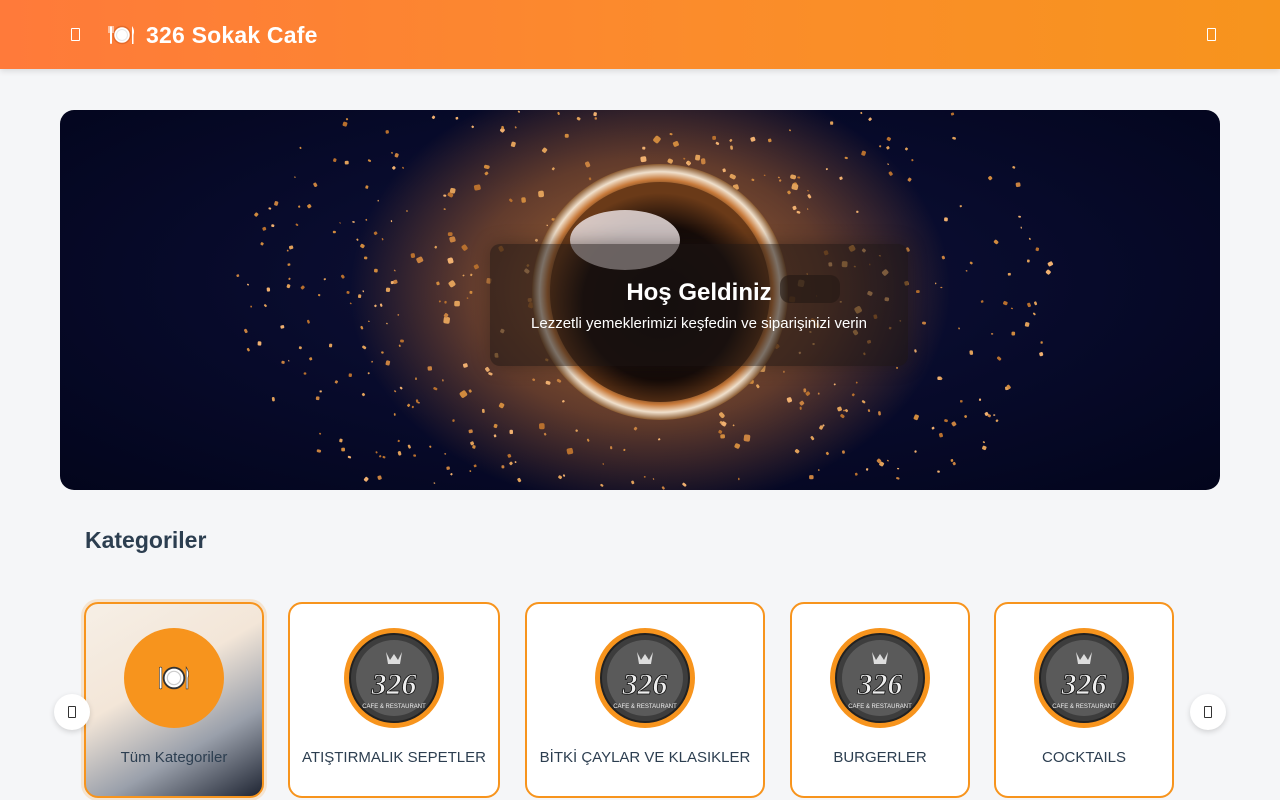 The width and height of the screenshot is (1280, 800). I want to click on hero-title: Hoş Geldiniz, so click(699, 292).